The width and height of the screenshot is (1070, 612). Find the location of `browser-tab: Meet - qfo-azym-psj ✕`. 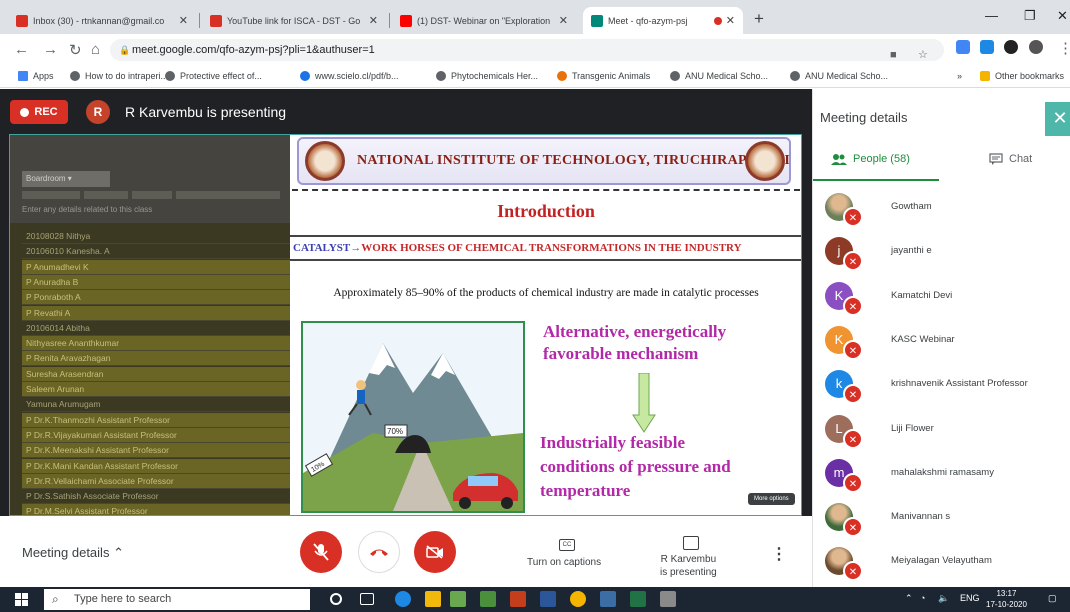

browser-tab: Meet - qfo-azym-psj ✕ is located at coordinates (663, 20).